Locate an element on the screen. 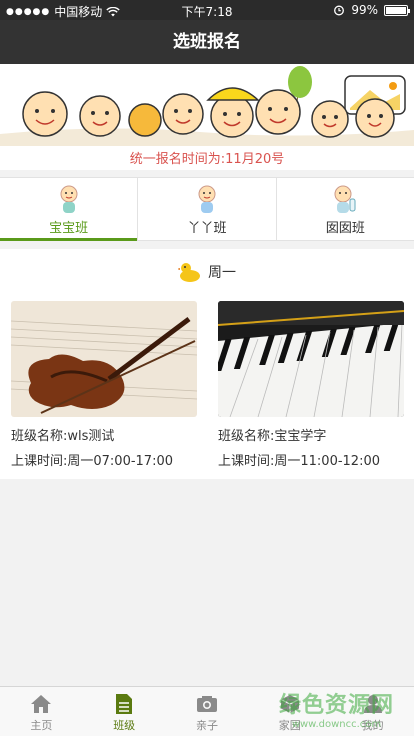 This screenshot has height=736, width=414. cube-icon is located at coordinates (290, 704).